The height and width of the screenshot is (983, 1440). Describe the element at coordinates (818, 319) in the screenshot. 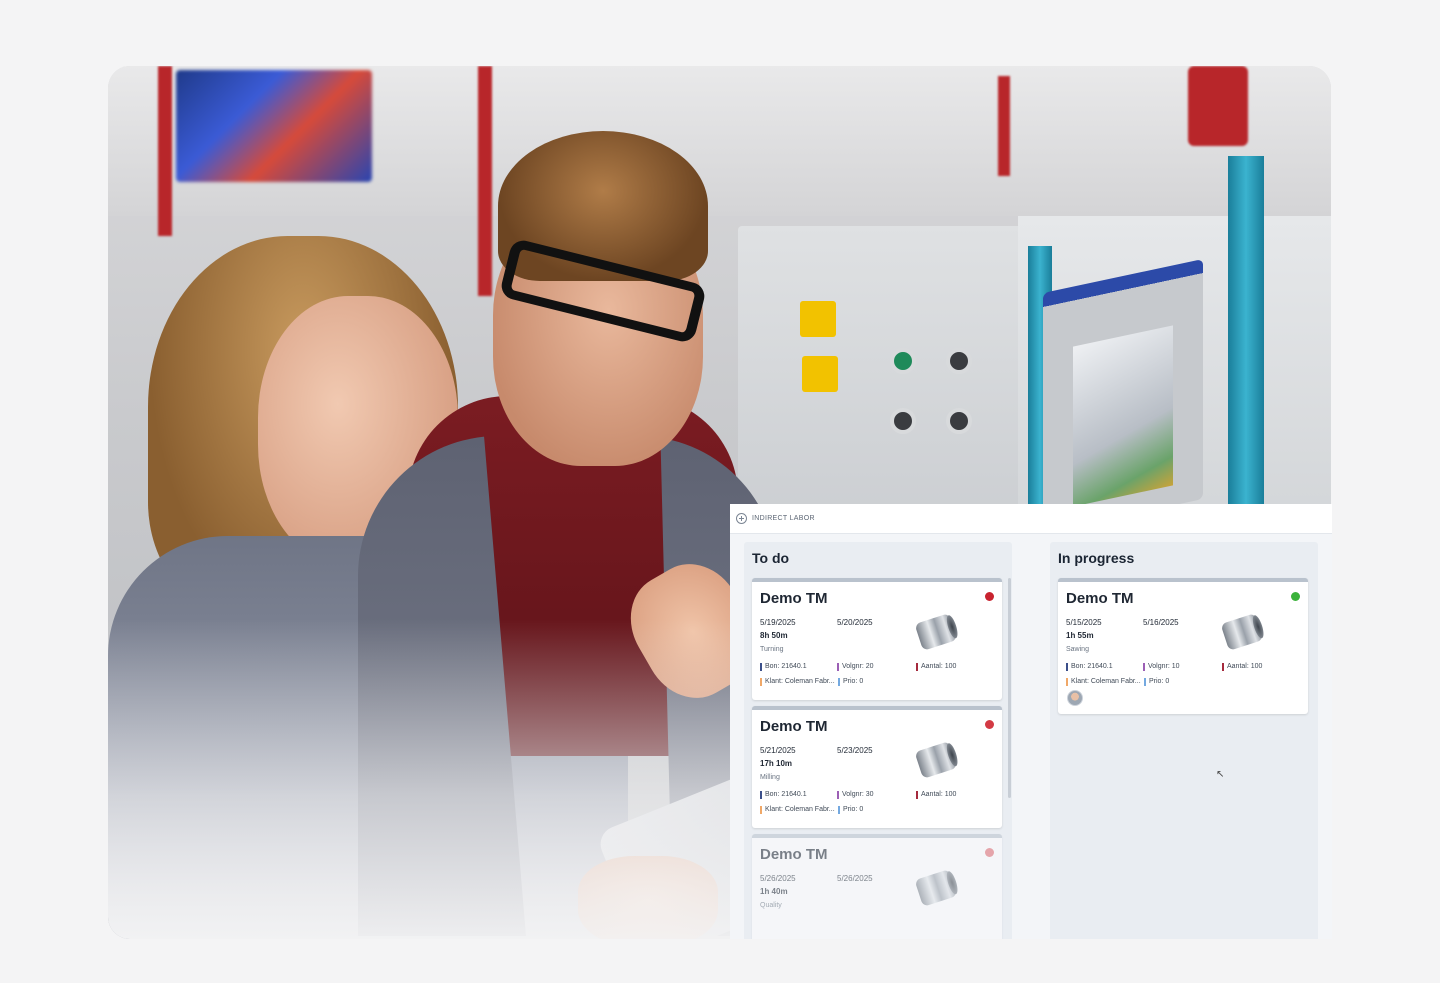

I see `emergency-switch-icon` at that location.